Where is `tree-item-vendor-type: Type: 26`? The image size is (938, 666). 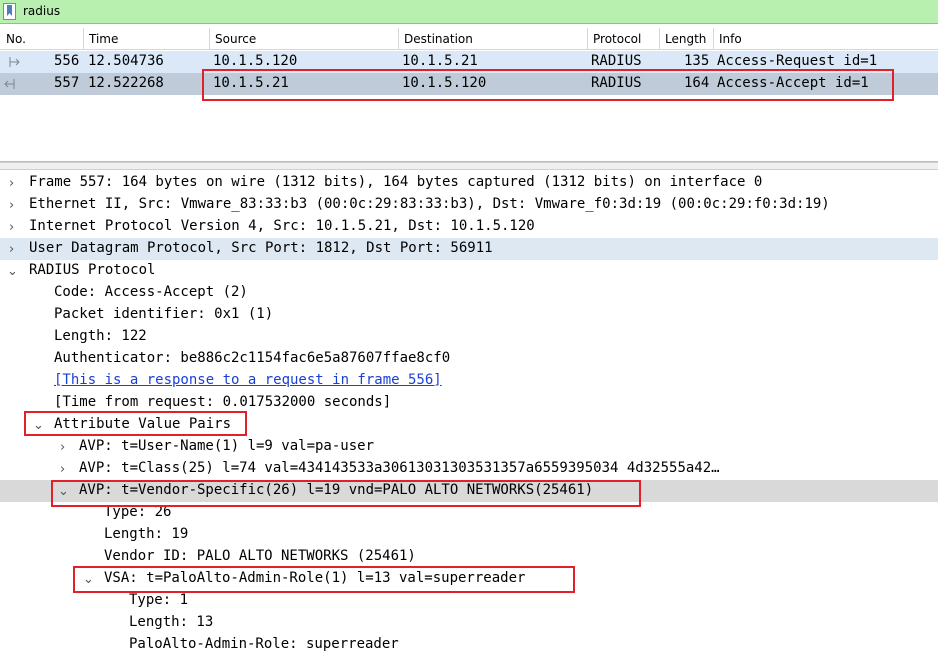 tree-item-vendor-type: Type: 26 is located at coordinates (469, 513).